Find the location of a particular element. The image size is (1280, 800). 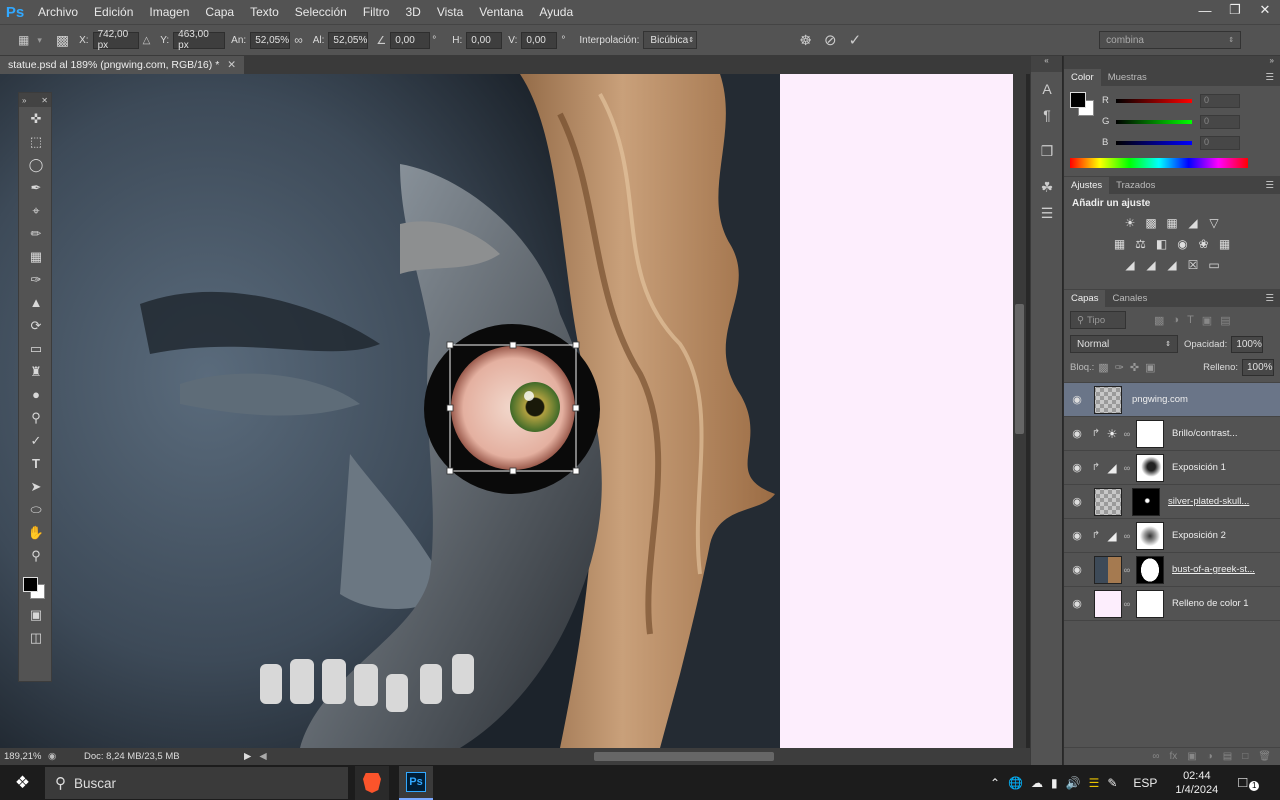

menu-texto: Texto is located at coordinates (264, 12).